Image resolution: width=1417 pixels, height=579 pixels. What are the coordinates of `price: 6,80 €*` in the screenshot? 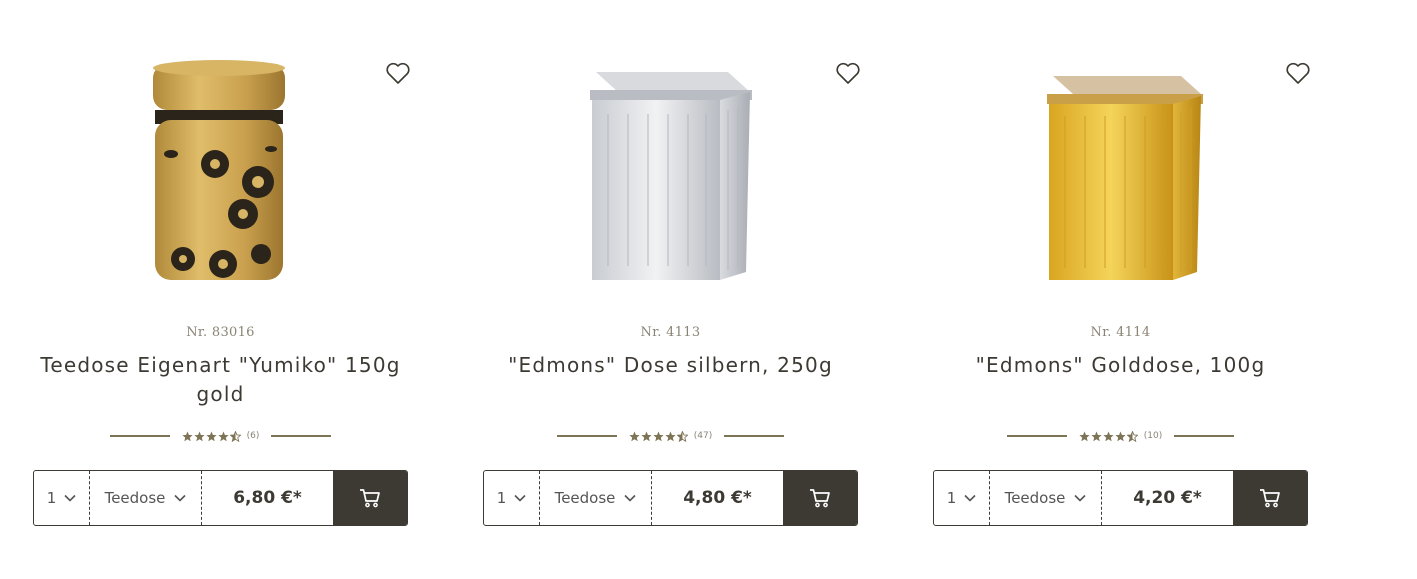 It's located at (267, 498).